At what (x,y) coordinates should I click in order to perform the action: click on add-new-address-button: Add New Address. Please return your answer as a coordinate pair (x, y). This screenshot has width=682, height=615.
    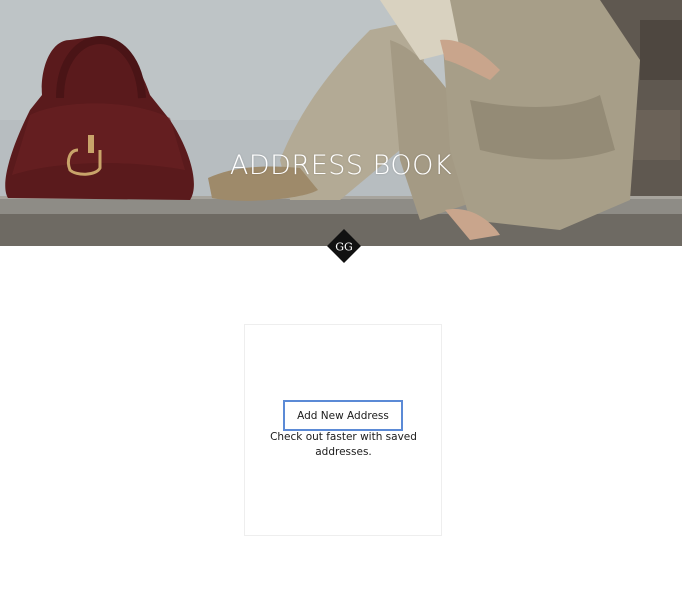
    Looking at the image, I should click on (343, 415).